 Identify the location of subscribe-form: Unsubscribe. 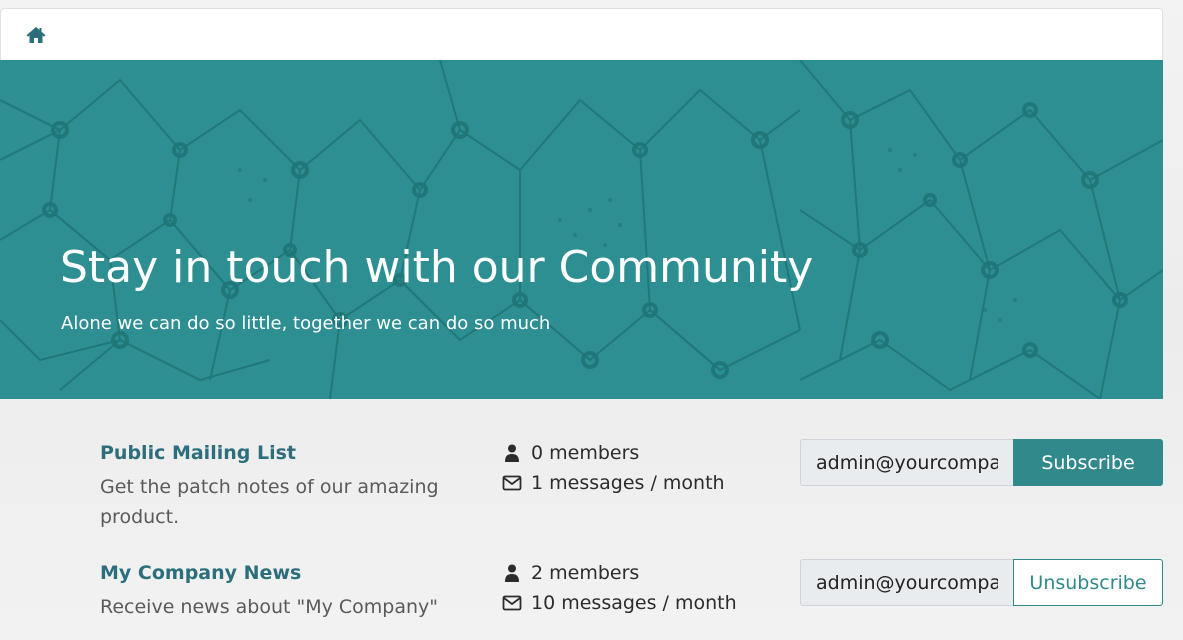
(981, 582).